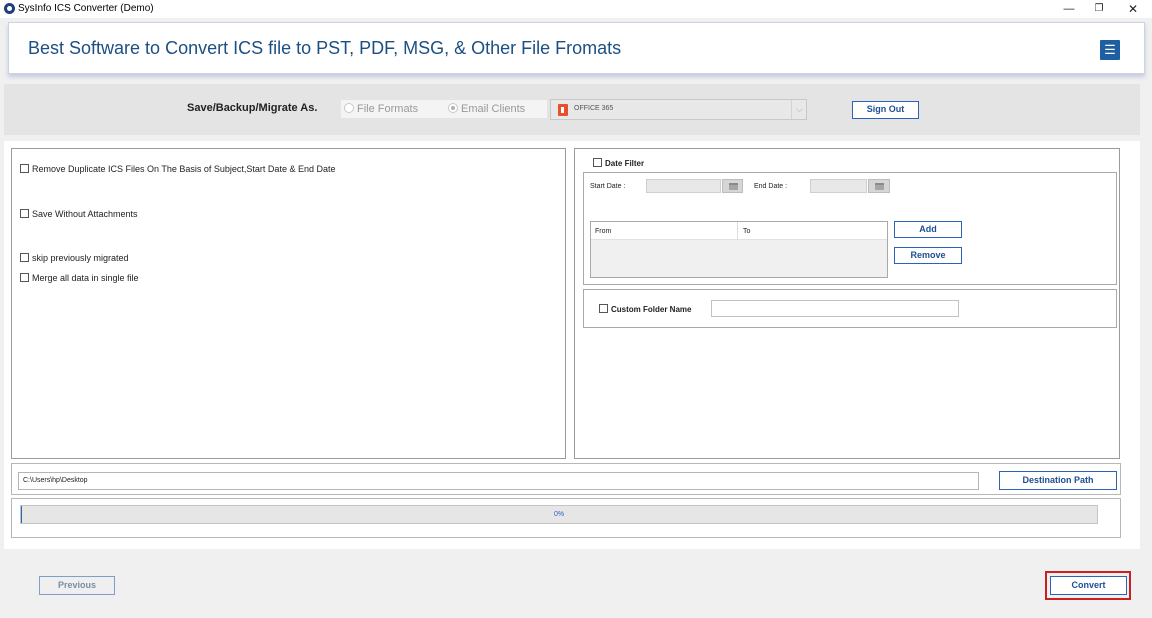 This screenshot has height=618, width=1152. Describe the element at coordinates (86, 8) in the screenshot. I see `window-title: SysInfo ICS Converter (Demo)` at that location.